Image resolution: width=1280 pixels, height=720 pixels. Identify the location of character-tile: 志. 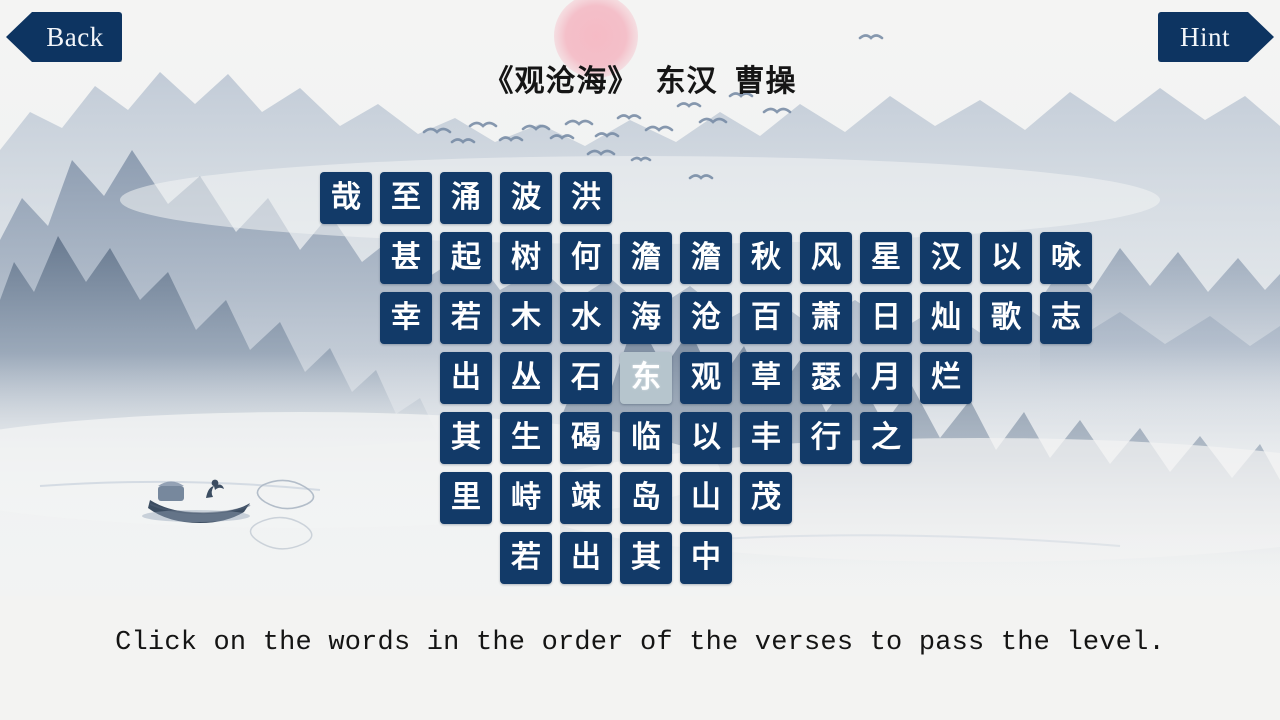
(1066, 318).